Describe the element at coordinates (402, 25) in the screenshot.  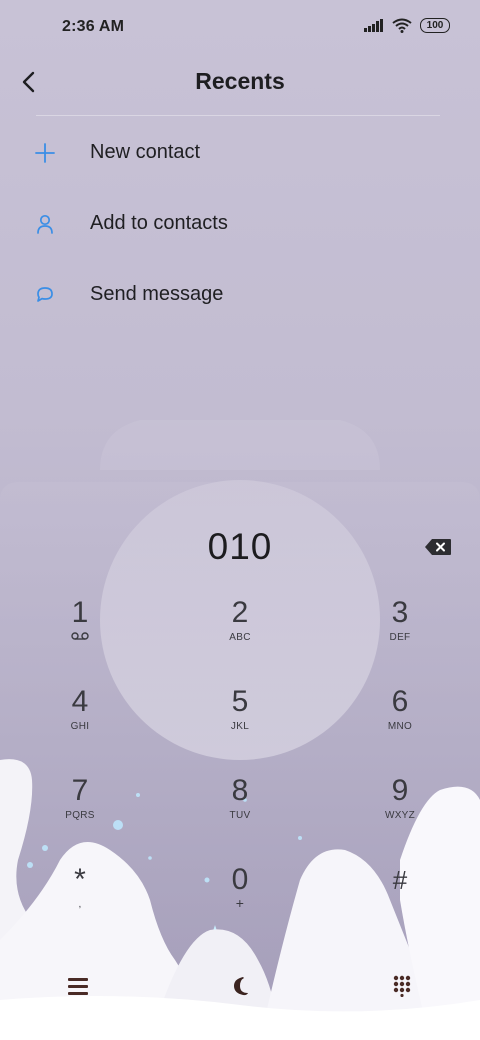
I see `wifi-icon` at that location.